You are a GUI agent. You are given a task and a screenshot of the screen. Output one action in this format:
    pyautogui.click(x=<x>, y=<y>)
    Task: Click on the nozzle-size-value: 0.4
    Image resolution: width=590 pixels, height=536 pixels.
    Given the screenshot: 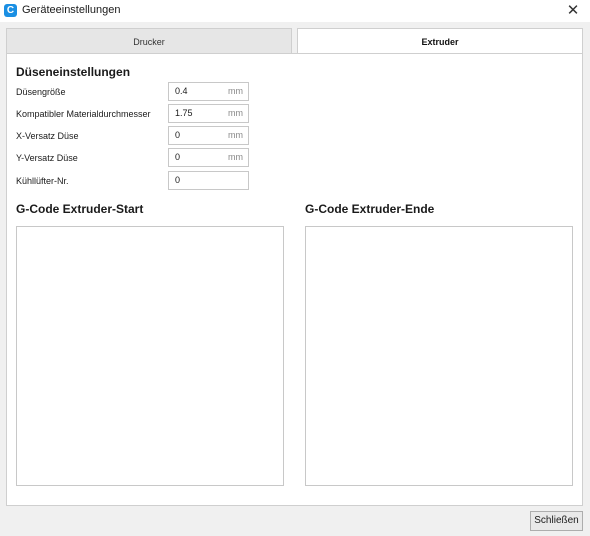 What is the action you would take?
    pyautogui.click(x=181, y=91)
    